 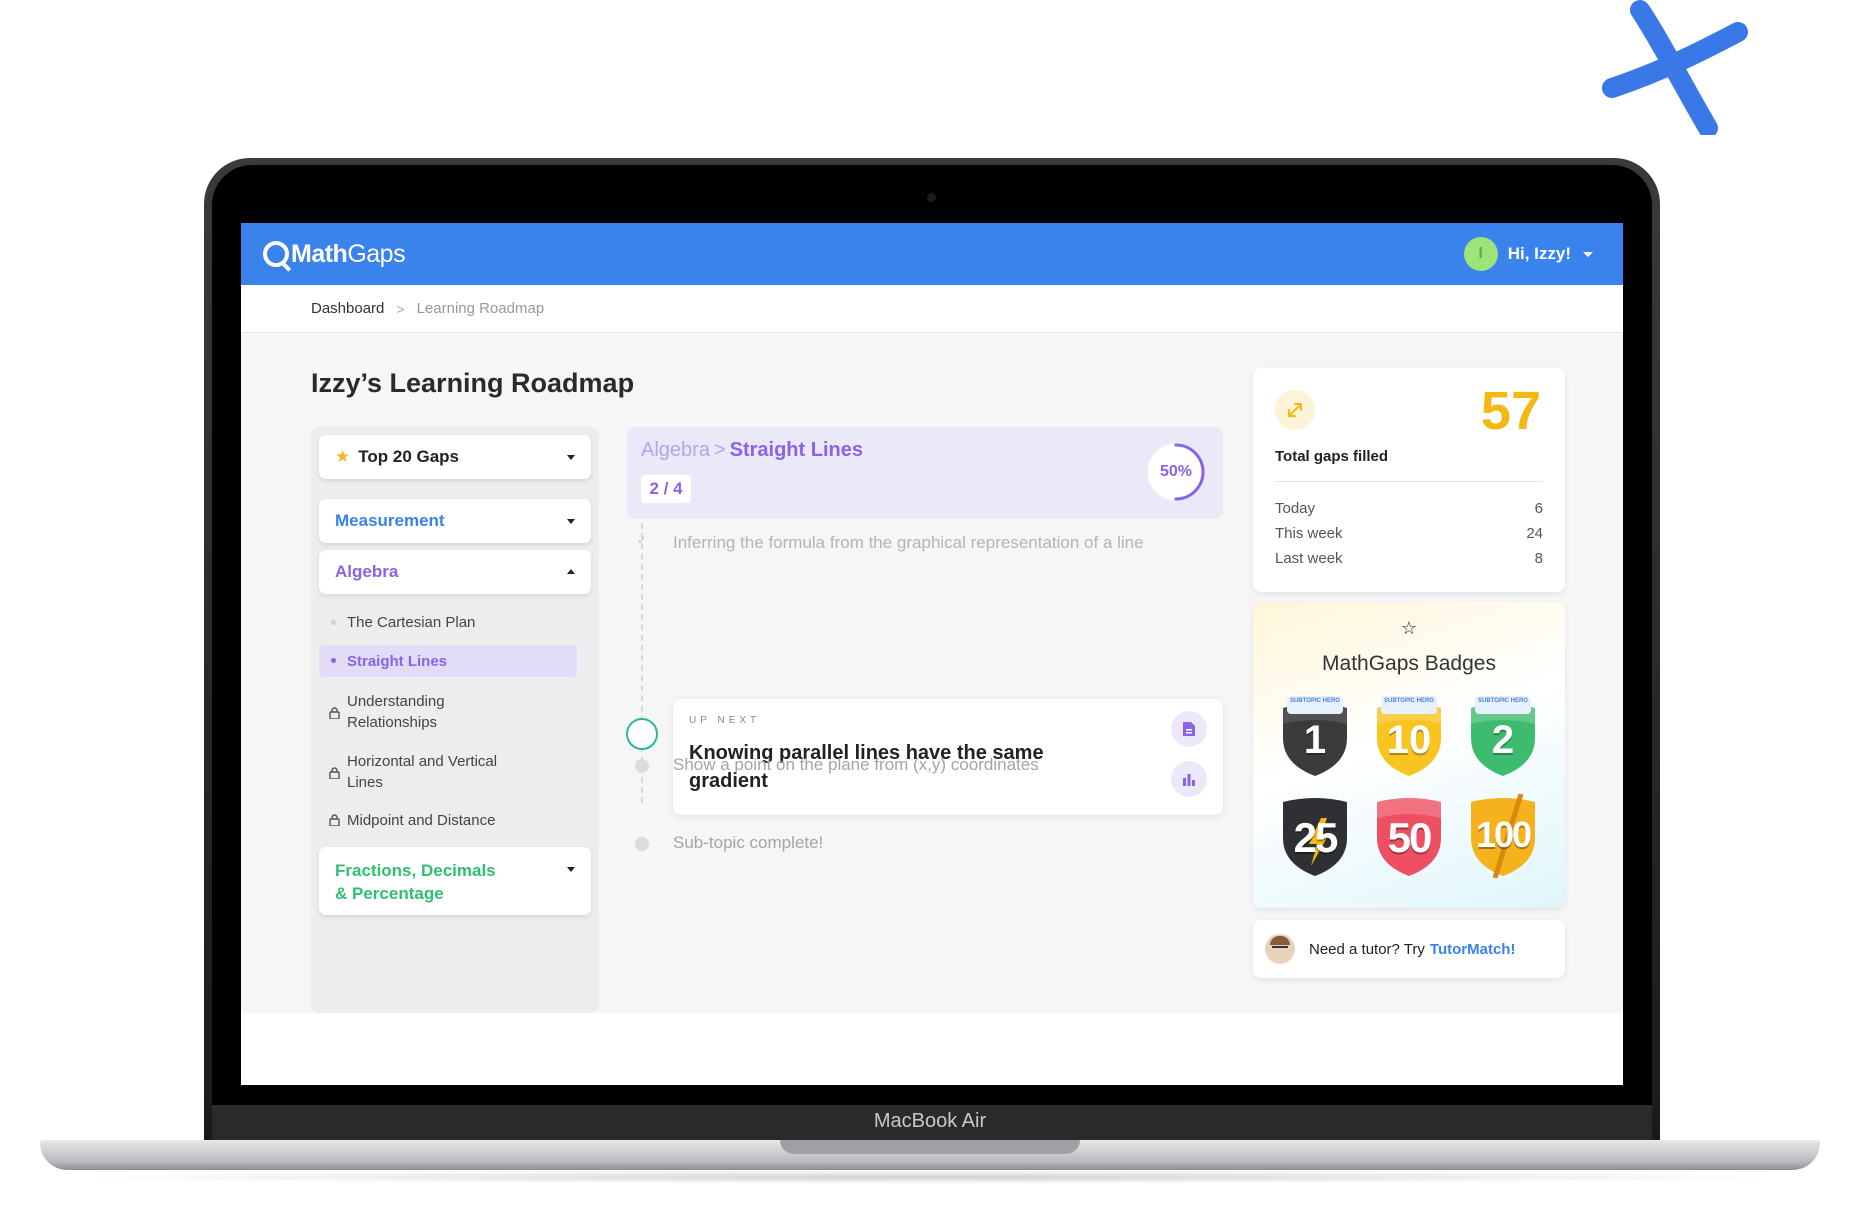 What do you see at coordinates (1409, 628) in the screenshot?
I see `star-outline-icon: ☆` at bounding box center [1409, 628].